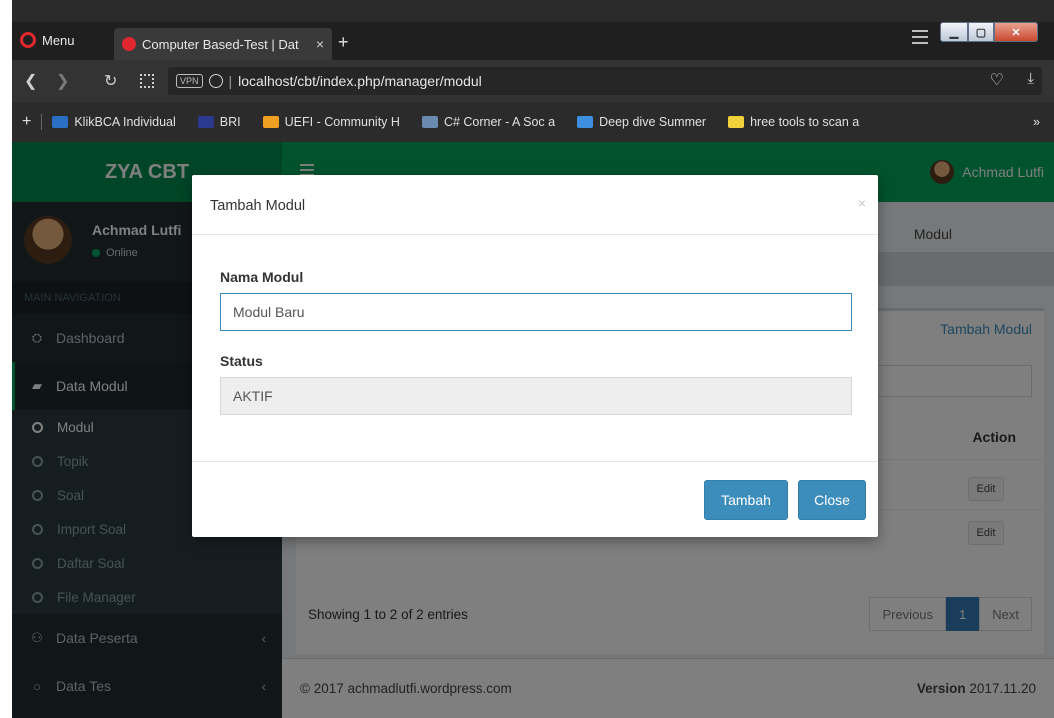 The height and width of the screenshot is (718, 1054). Describe the element at coordinates (62, 81) in the screenshot. I see `forward-icon: ❯` at that location.